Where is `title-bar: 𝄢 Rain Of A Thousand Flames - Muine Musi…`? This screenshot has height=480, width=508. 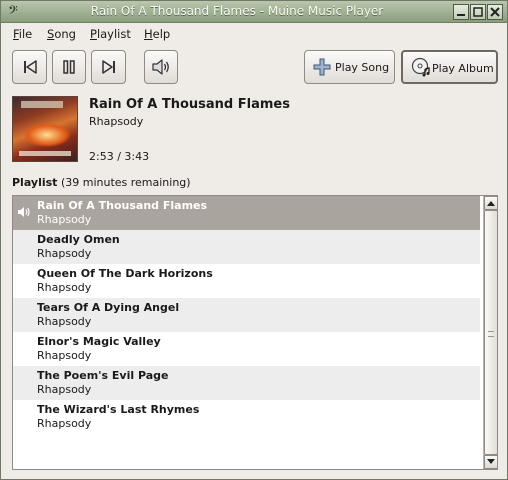
title-bar: 𝄢 Rain Of A Thousand Flames - Muine Musi… is located at coordinates (254, 12).